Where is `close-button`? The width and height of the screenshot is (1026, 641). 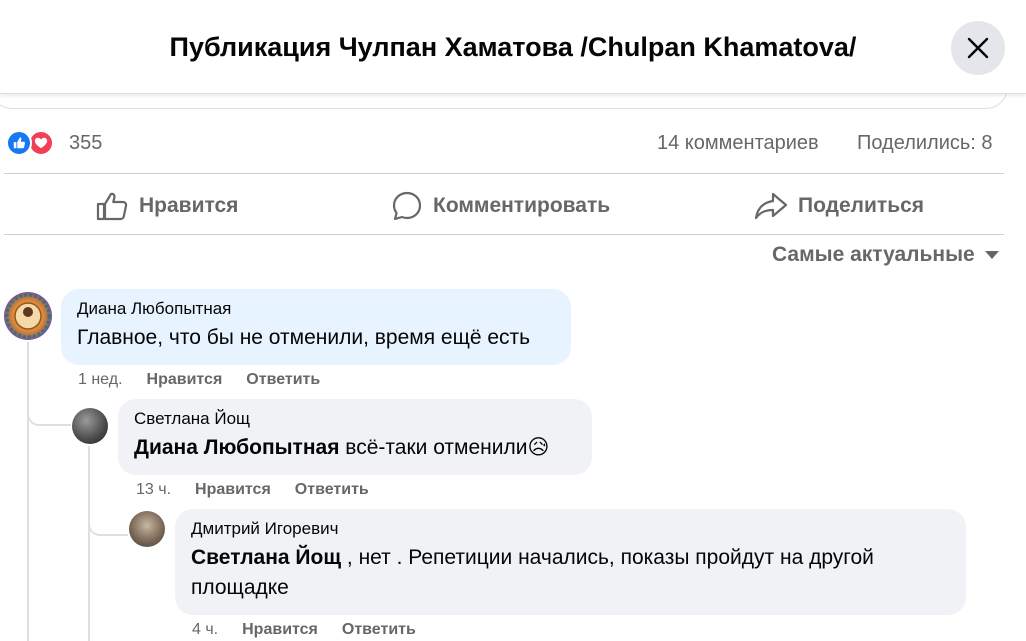 close-button is located at coordinates (978, 48).